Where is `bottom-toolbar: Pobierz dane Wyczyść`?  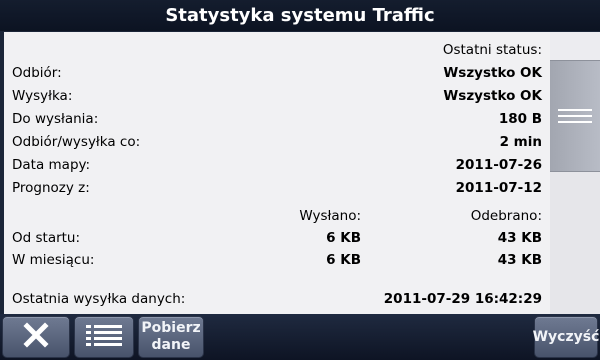
bottom-toolbar: Pobierz dane Wyczyść is located at coordinates (300, 337).